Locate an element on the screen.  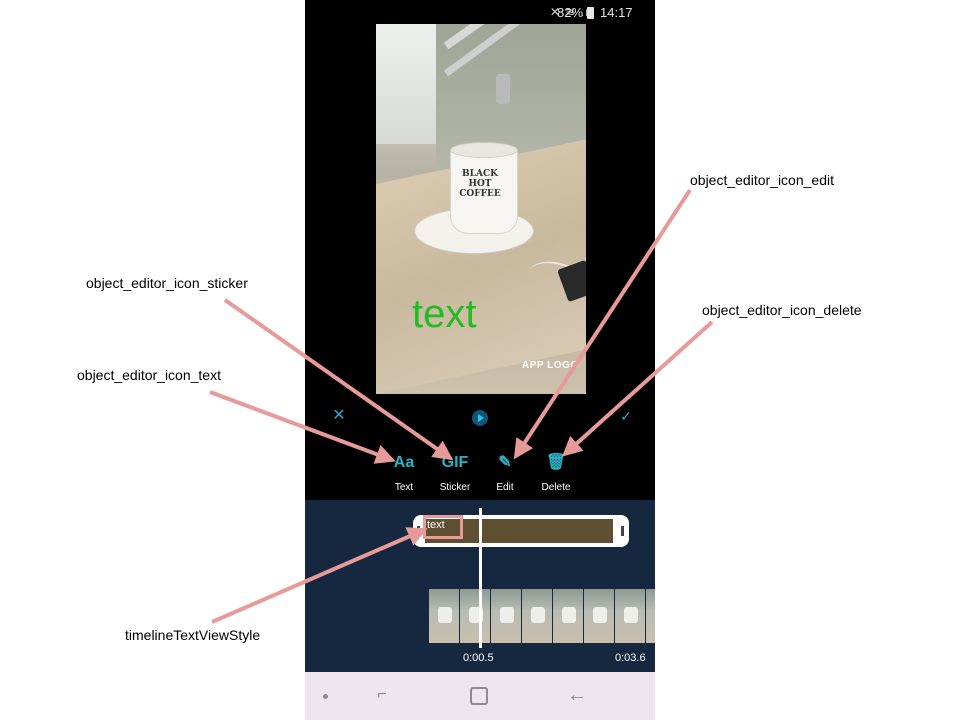
overlay-text-object: text is located at coordinates (444, 314).